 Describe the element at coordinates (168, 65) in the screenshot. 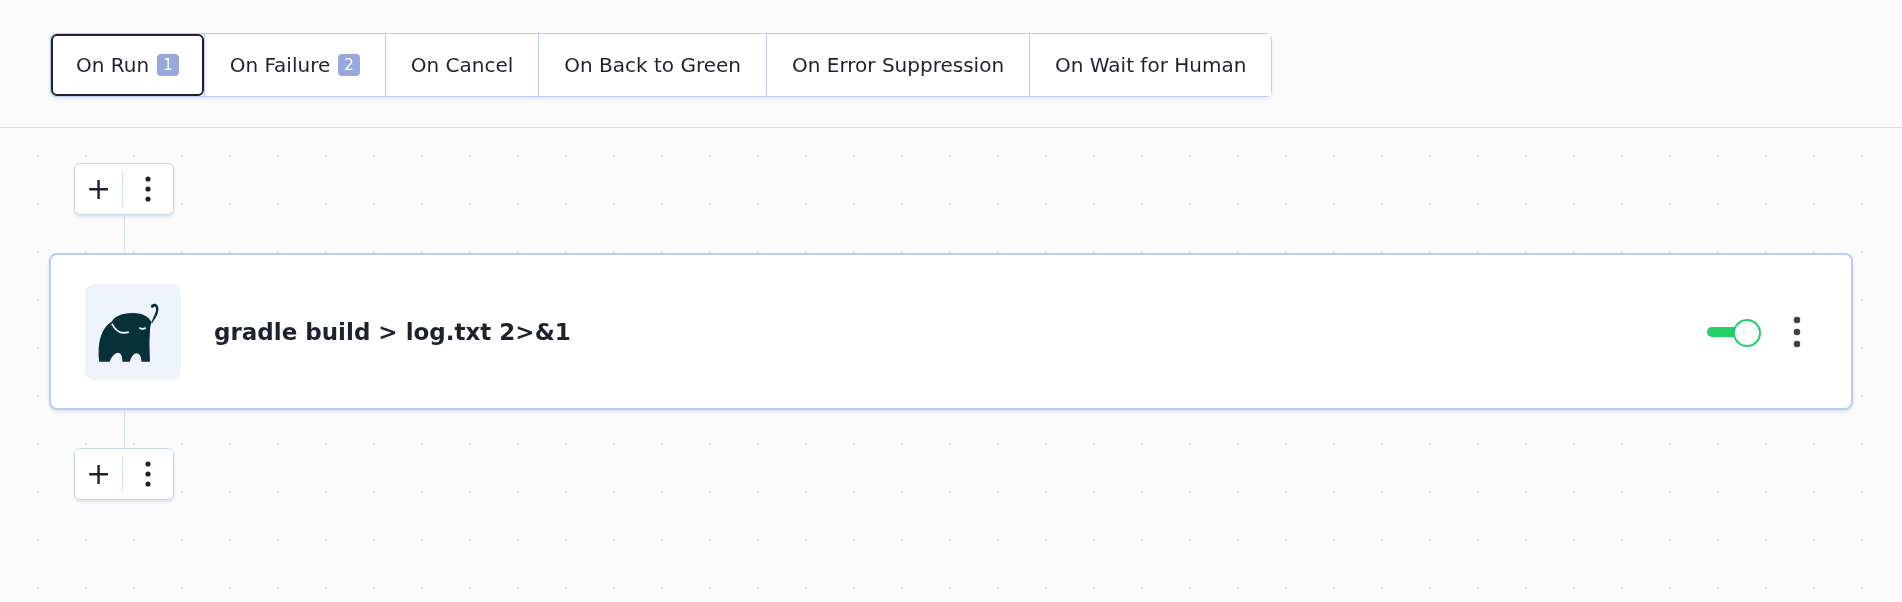

I see `count-badge: 1` at that location.